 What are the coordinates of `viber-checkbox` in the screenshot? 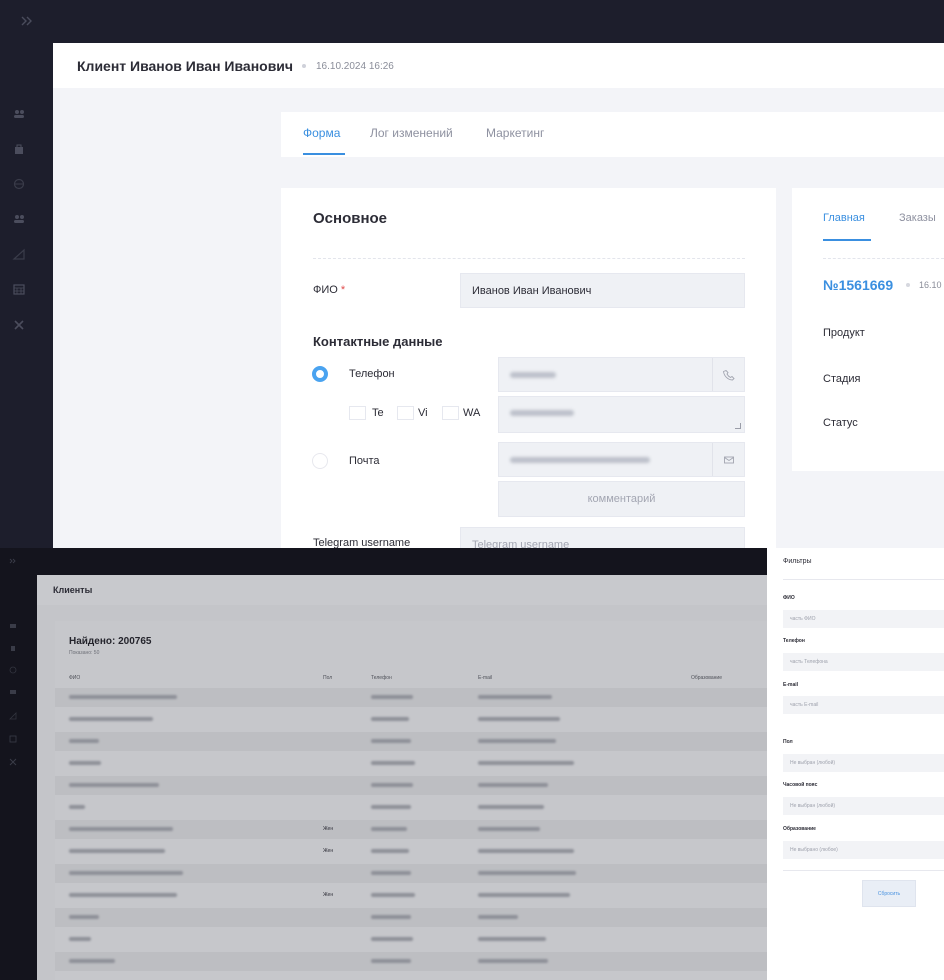 It's located at (405, 413).